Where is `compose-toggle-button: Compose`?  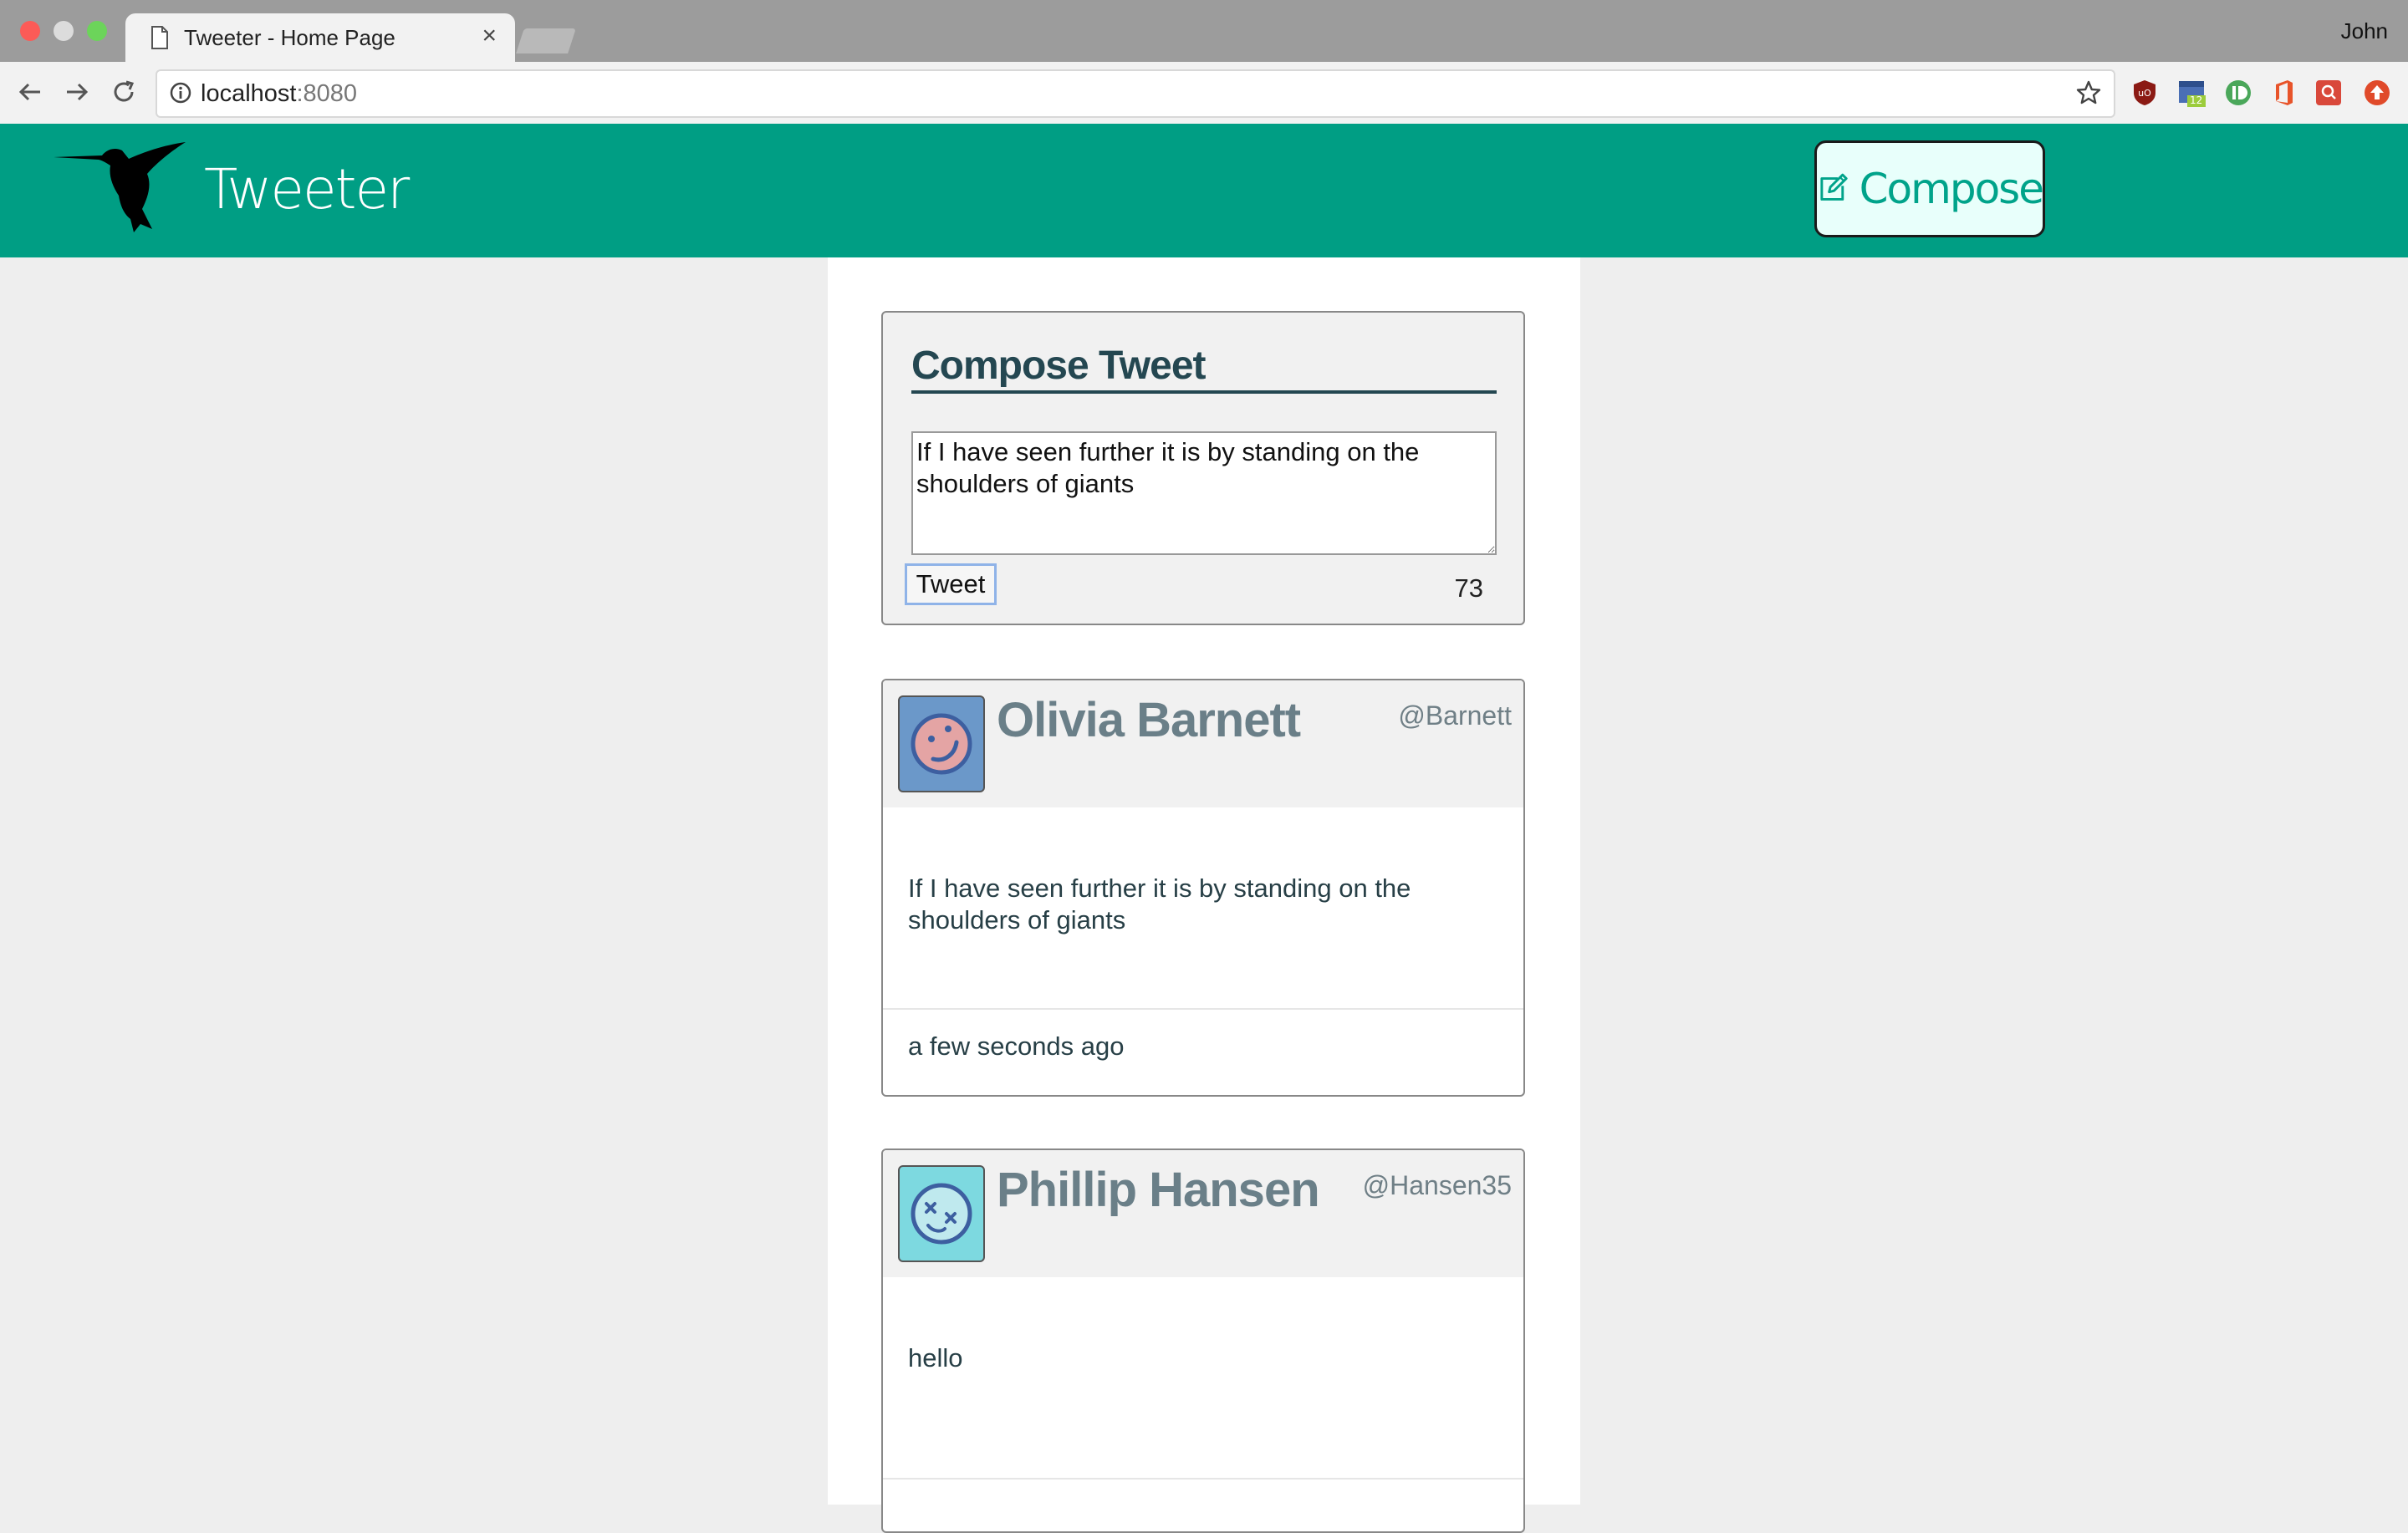
compose-toggle-button: Compose is located at coordinates (1930, 188).